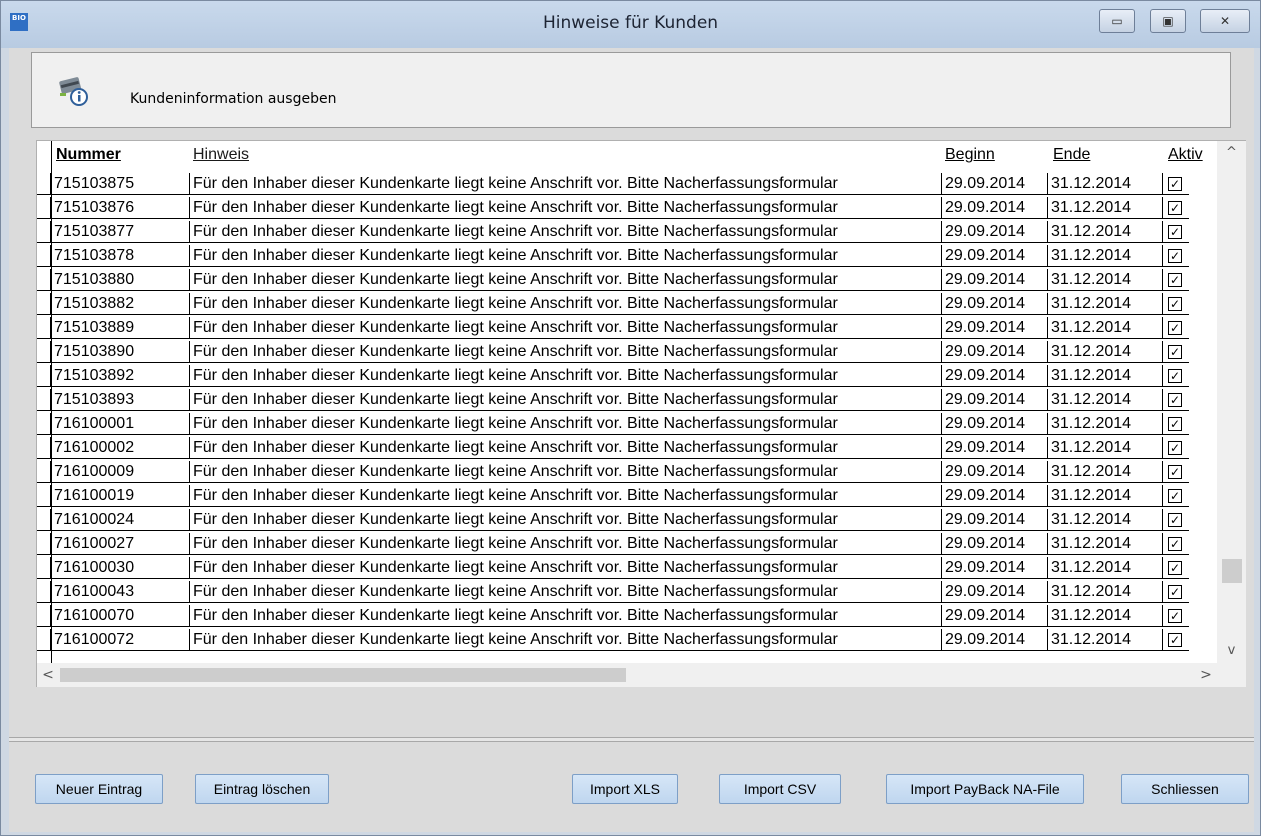 The height and width of the screenshot is (836, 1261). I want to click on scroll-down-icon: v, so click(1231, 651).